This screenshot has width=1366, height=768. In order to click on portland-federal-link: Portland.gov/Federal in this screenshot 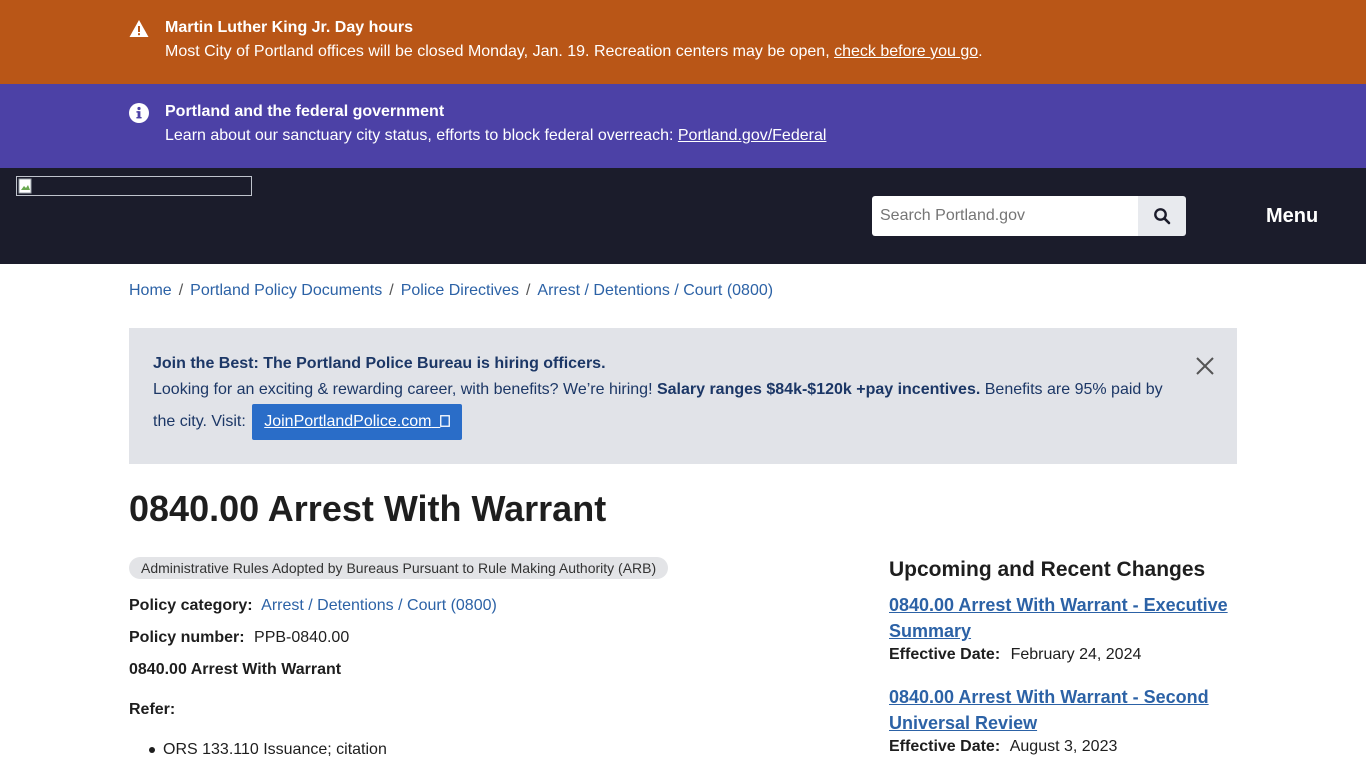, I will do `click(752, 135)`.